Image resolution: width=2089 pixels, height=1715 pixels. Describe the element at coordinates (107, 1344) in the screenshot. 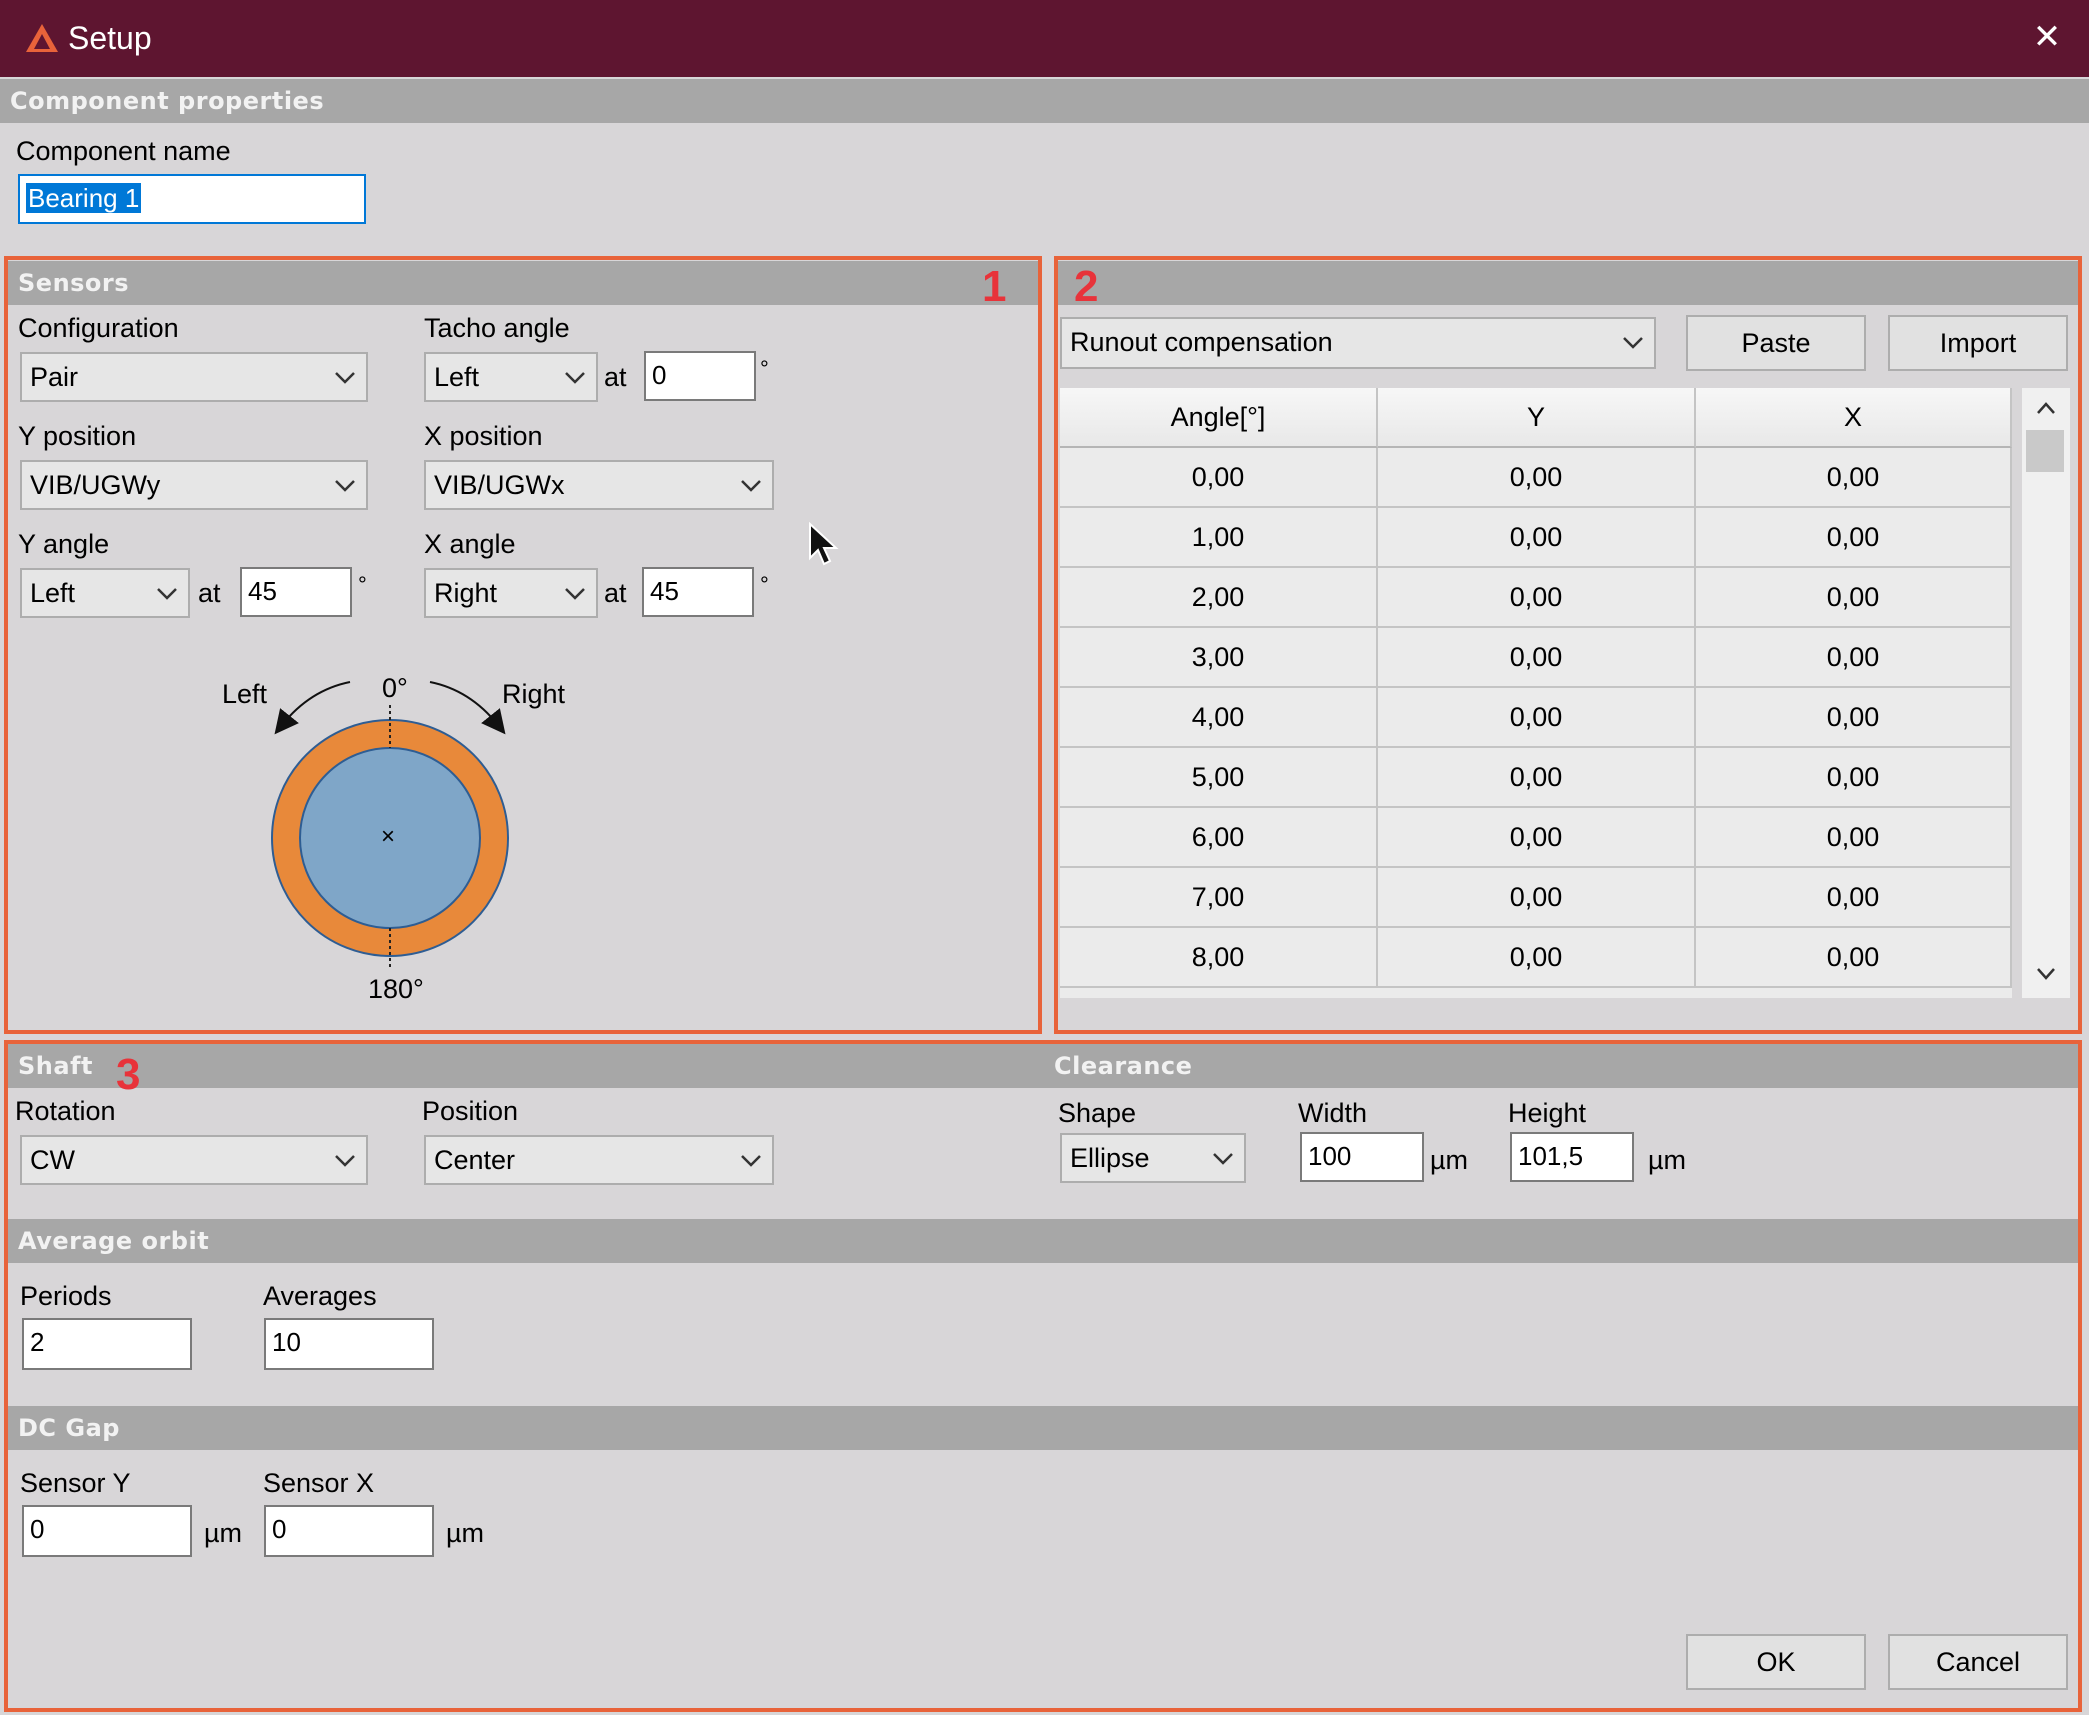

I see `periods-input: 2` at that location.